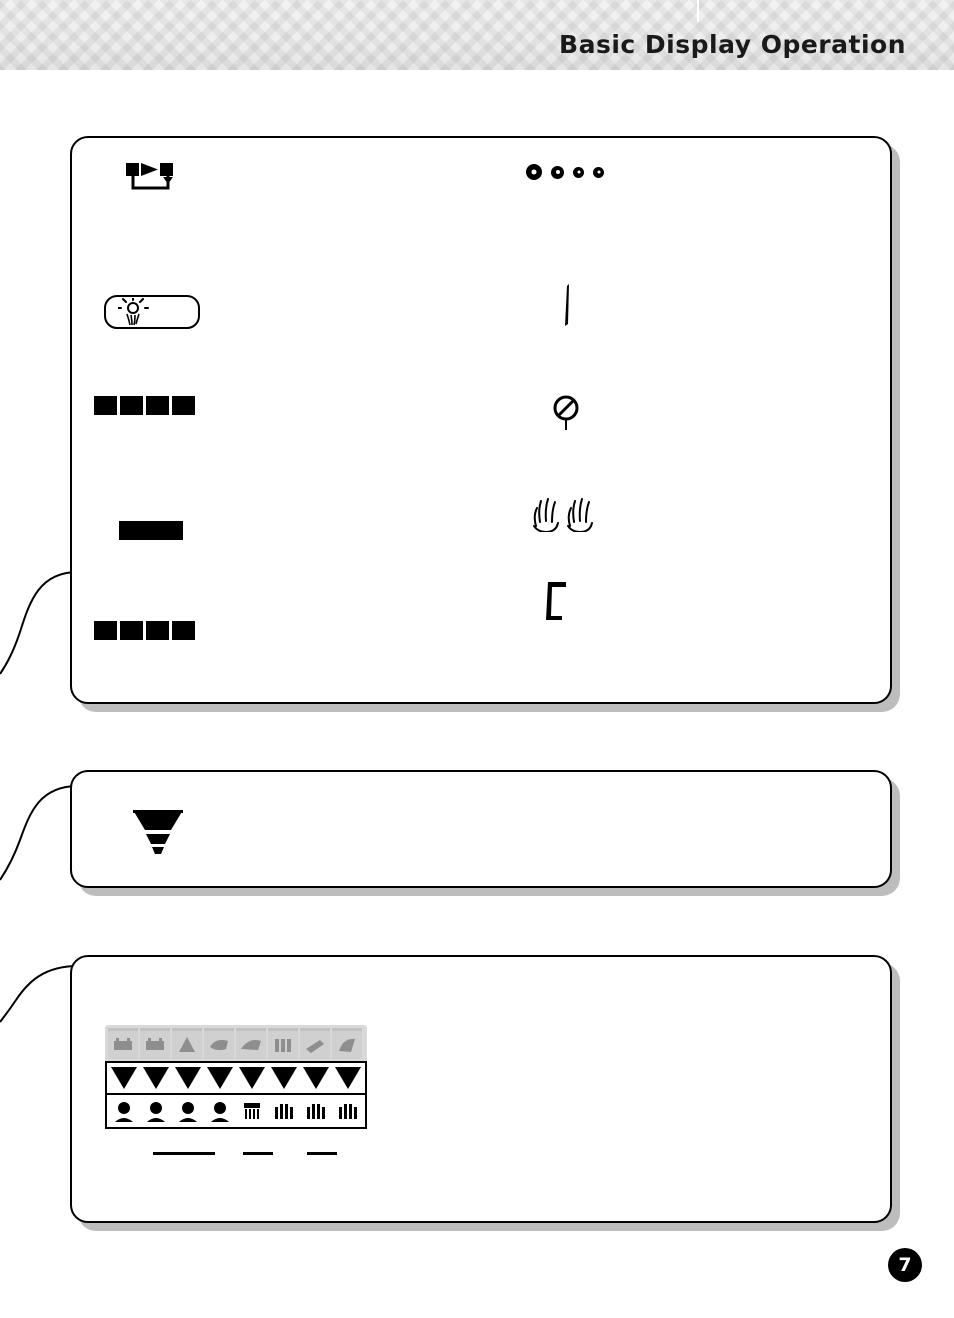 Image resolution: width=954 pixels, height=1318 pixels. I want to click on numeral-one-glyph, so click(568, 307).